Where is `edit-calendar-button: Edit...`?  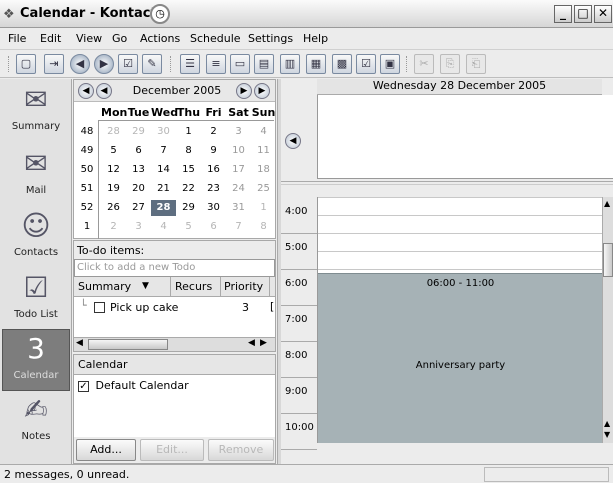 edit-calendar-button: Edit... is located at coordinates (172, 450).